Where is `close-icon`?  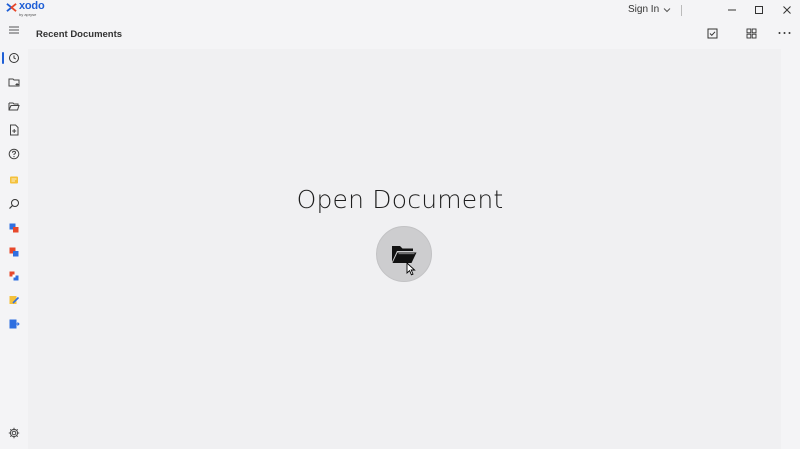 close-icon is located at coordinates (787, 10).